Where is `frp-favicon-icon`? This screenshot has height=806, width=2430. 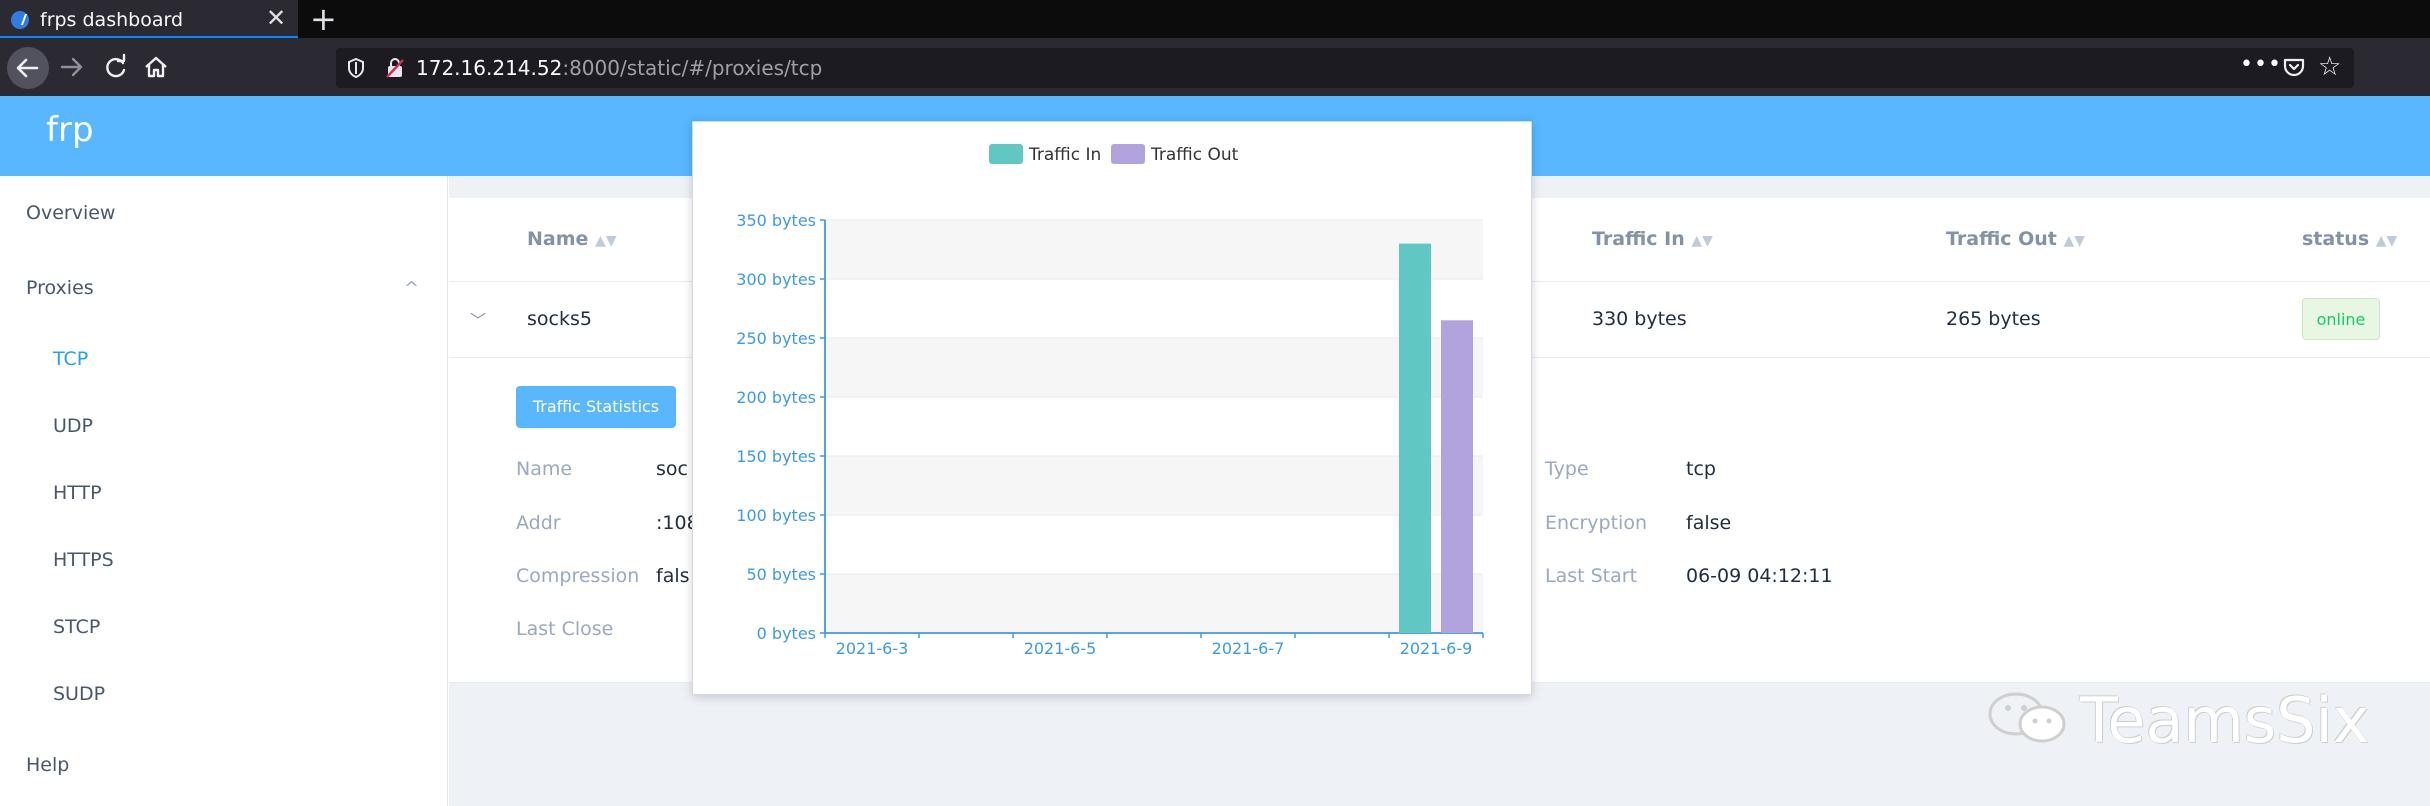
frp-favicon-icon is located at coordinates (20, 20).